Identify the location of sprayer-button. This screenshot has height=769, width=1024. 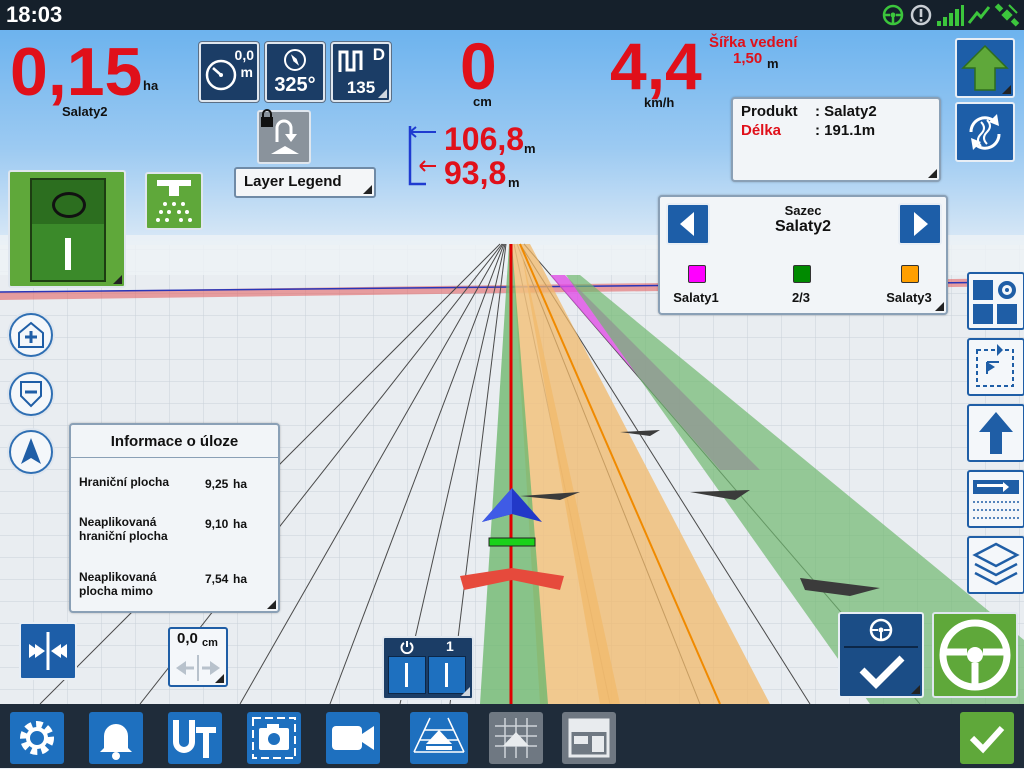
(174, 201).